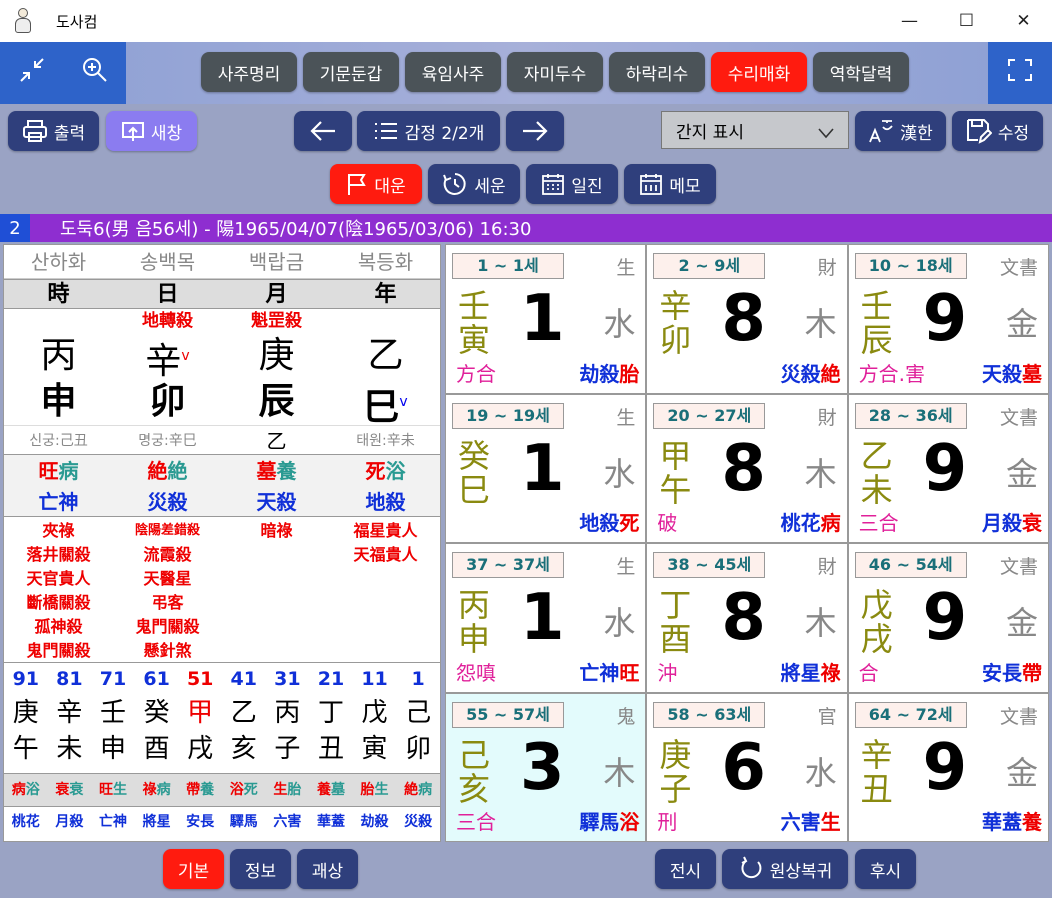 This screenshot has height=898, width=1052. Describe the element at coordinates (619, 772) in the screenshot. I see `cell-element: 木` at that location.